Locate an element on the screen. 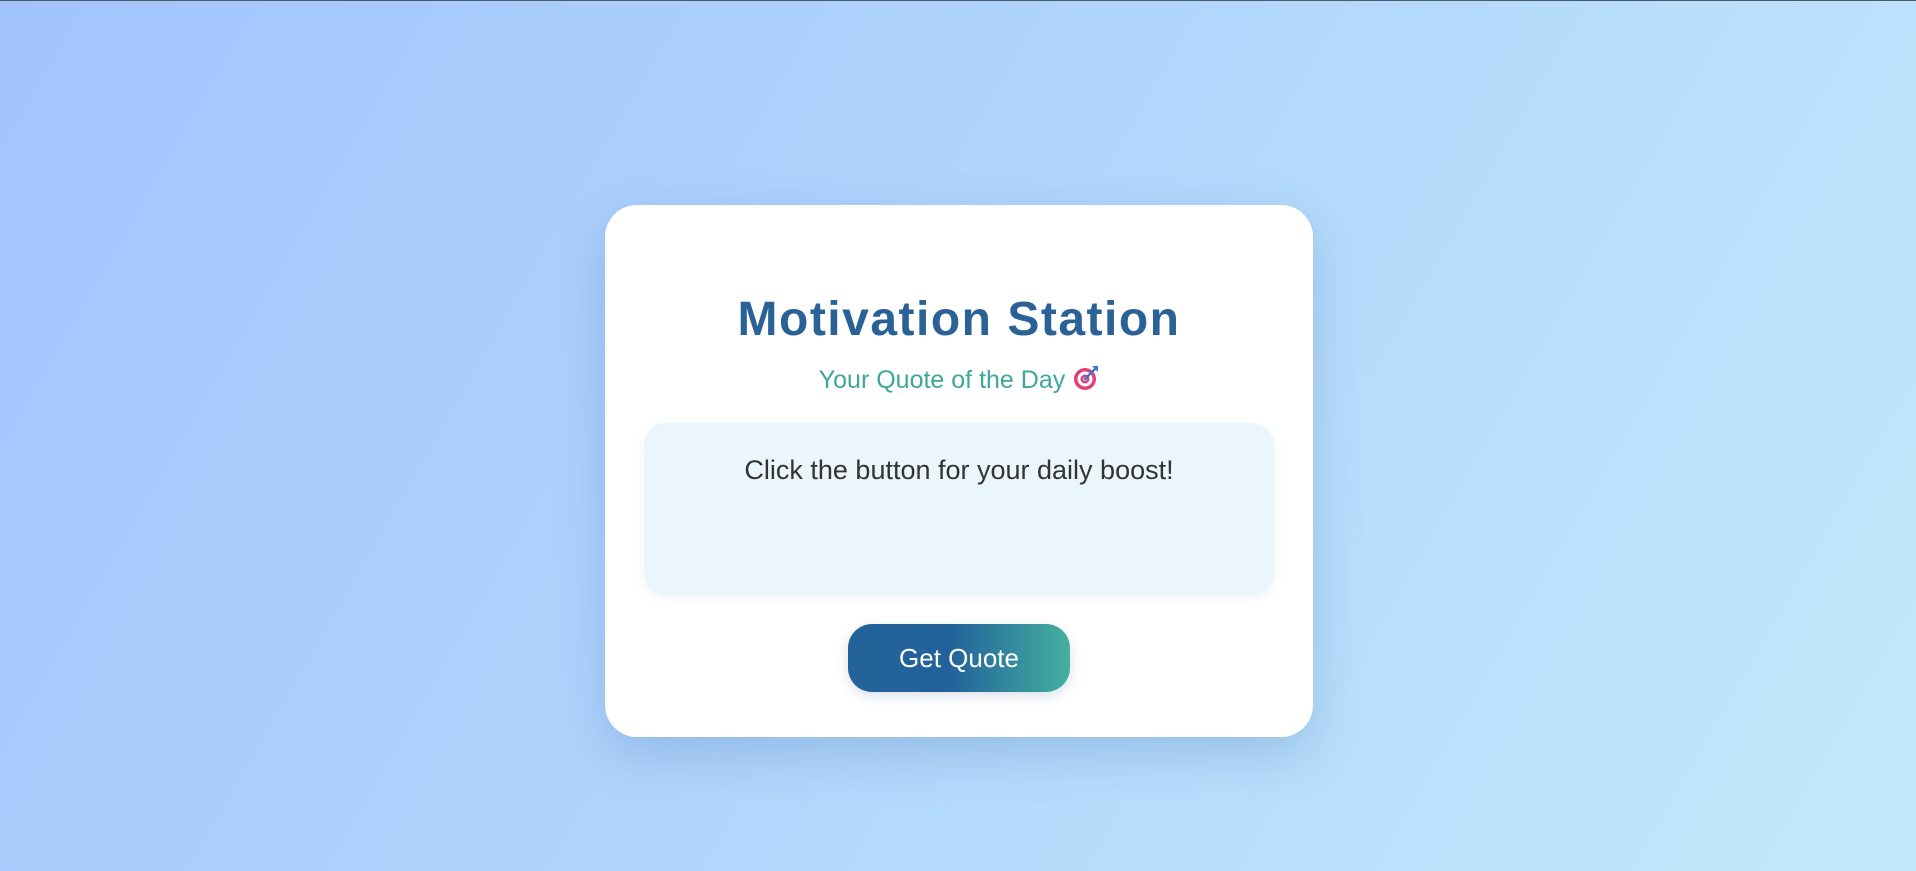 The width and height of the screenshot is (1916, 871). subtitle: Your Quote of the Day is located at coordinates (959, 380).